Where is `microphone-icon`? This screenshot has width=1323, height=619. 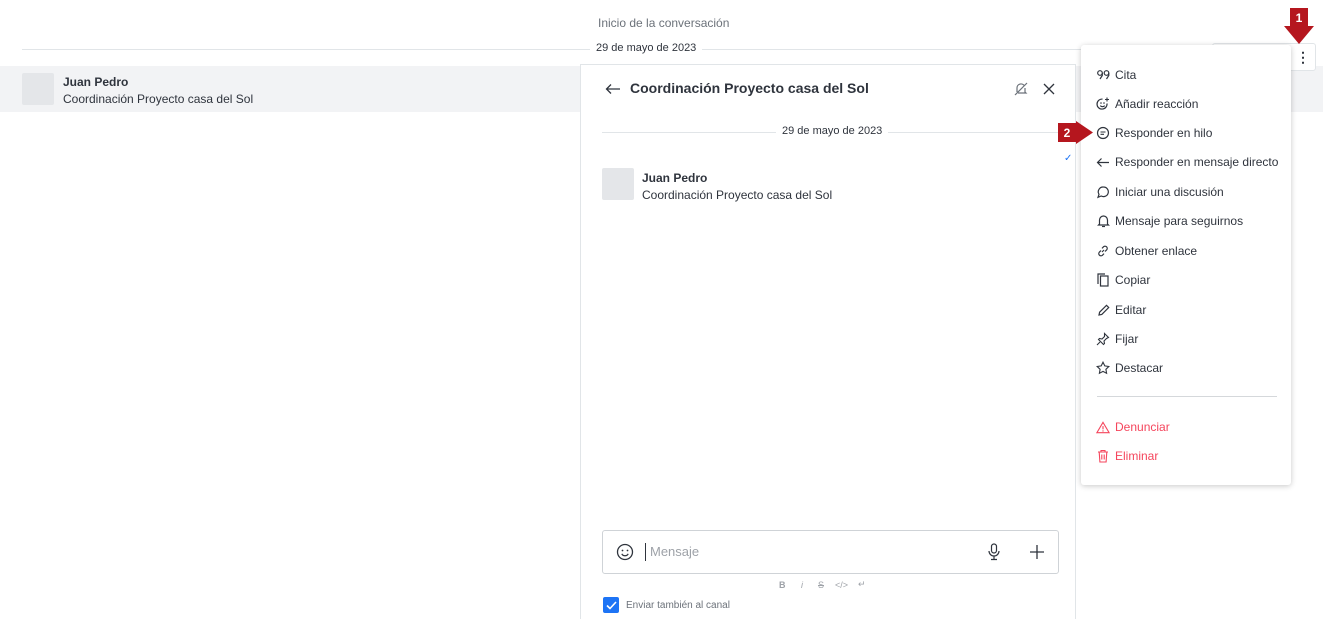 microphone-icon is located at coordinates (994, 552).